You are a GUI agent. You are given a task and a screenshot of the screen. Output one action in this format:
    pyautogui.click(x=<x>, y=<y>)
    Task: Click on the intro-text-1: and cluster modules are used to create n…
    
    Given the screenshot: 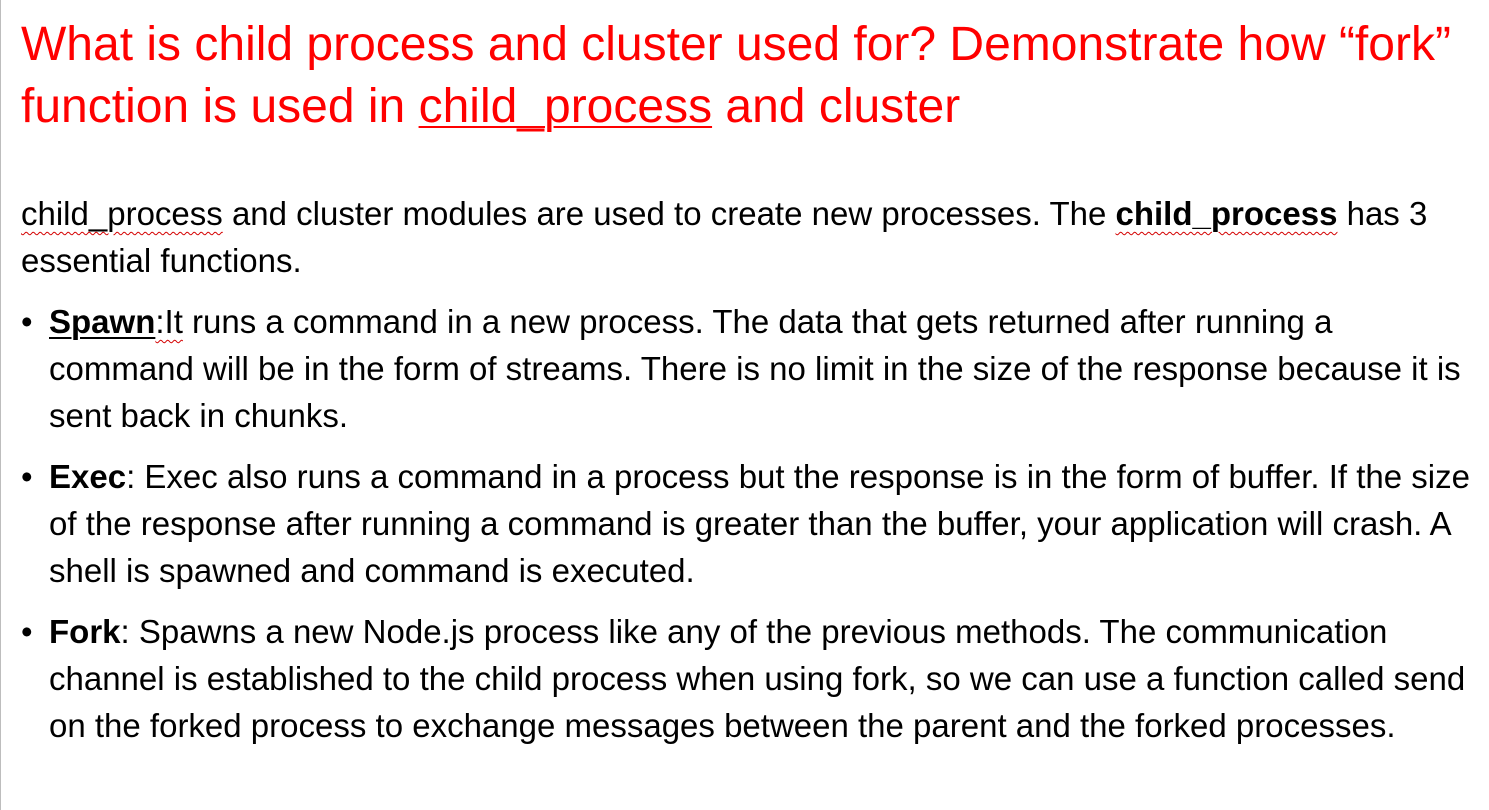 What is the action you would take?
    pyautogui.click(x=669, y=213)
    